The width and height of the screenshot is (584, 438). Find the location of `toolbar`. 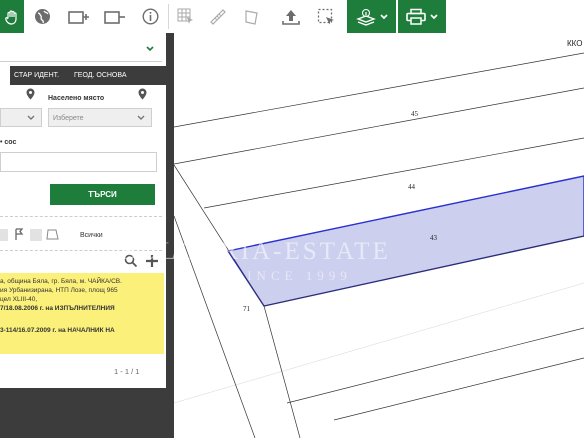

toolbar is located at coordinates (292, 17).